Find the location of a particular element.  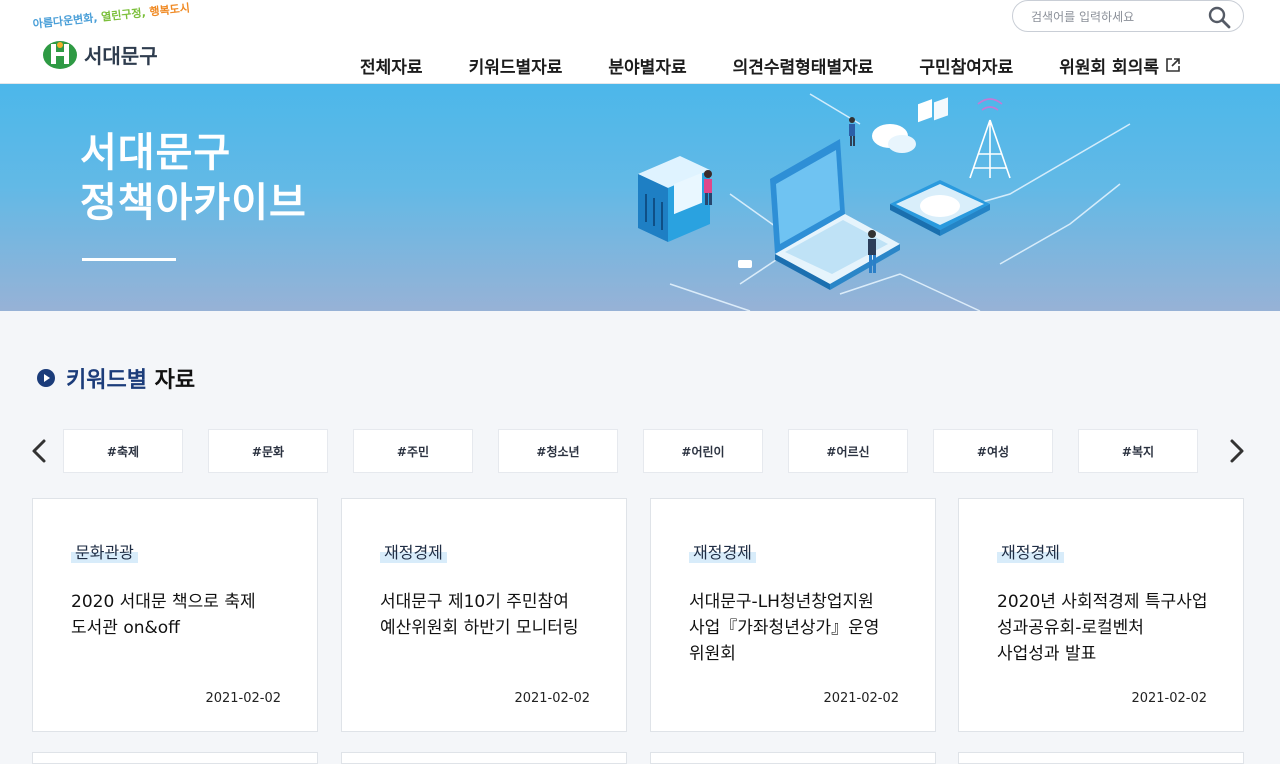

search-input is located at coordinates (1116, 17).